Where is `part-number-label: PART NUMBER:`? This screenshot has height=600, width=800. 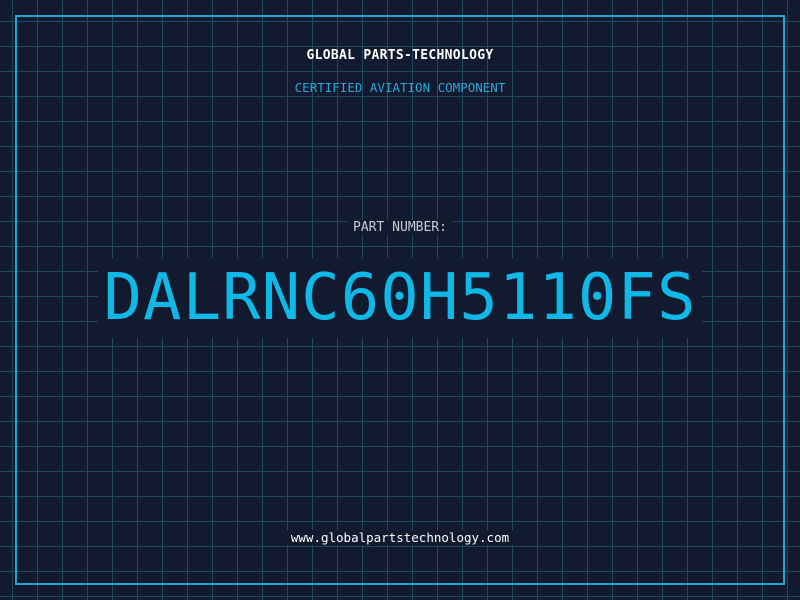
part-number-label: PART NUMBER: is located at coordinates (400, 227).